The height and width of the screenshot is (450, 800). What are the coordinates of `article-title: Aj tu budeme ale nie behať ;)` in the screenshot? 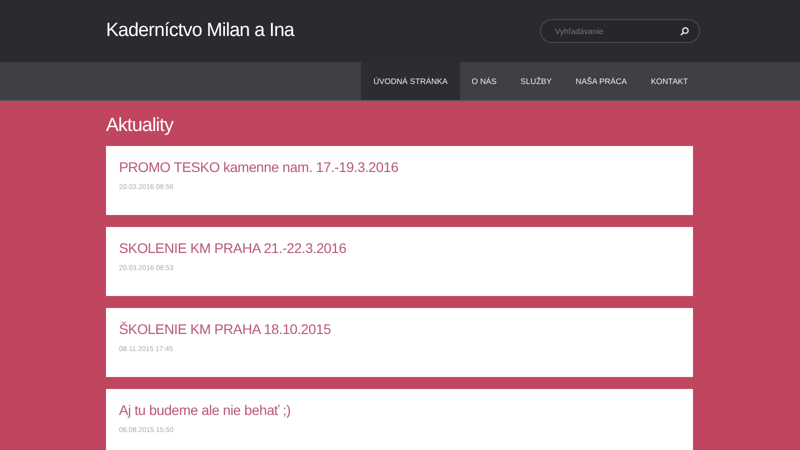 It's located at (399, 410).